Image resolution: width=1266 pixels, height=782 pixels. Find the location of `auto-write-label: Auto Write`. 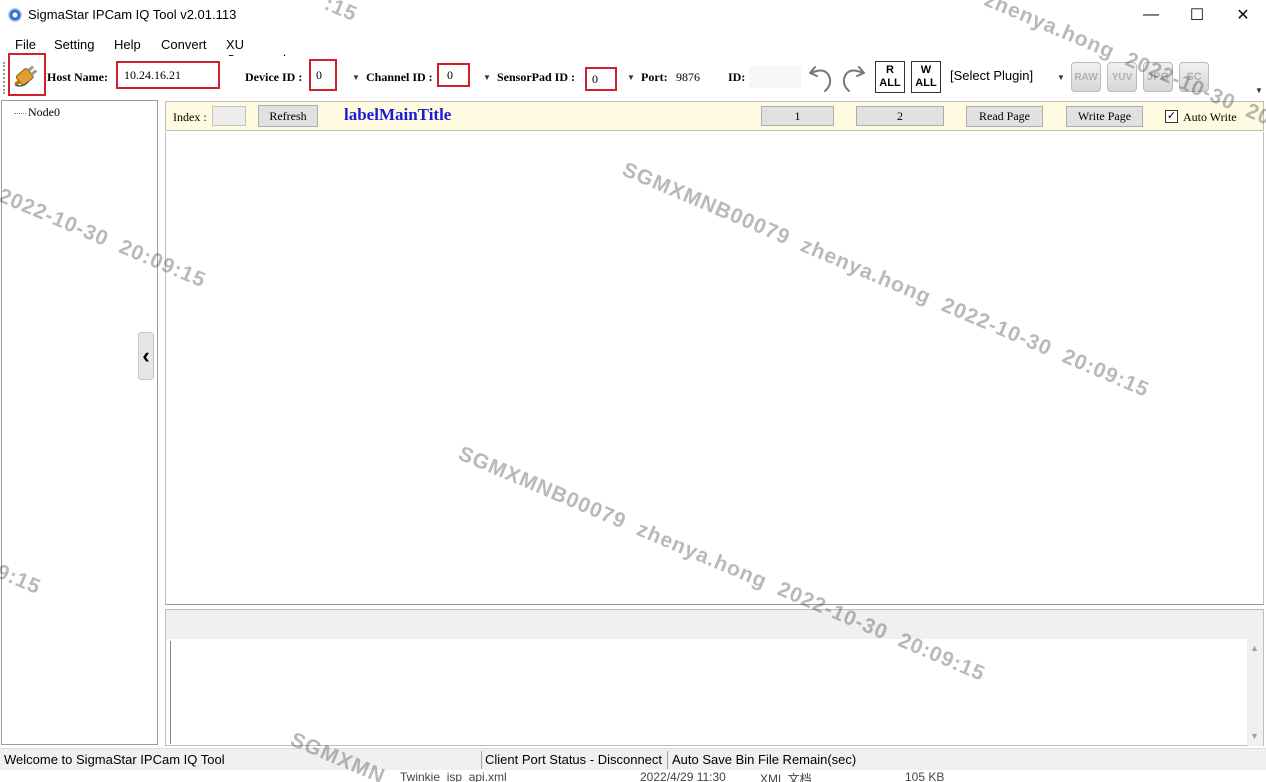

auto-write-label: Auto Write is located at coordinates (1210, 117).